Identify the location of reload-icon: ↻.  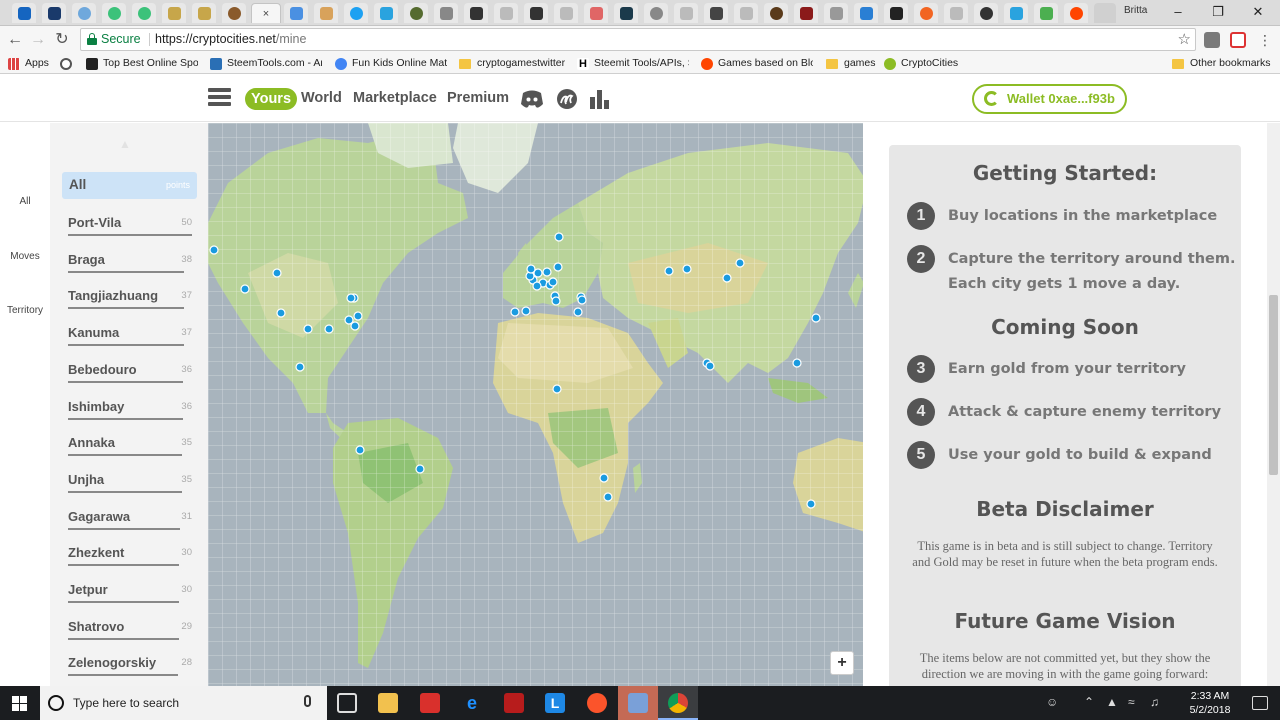
(62, 40).